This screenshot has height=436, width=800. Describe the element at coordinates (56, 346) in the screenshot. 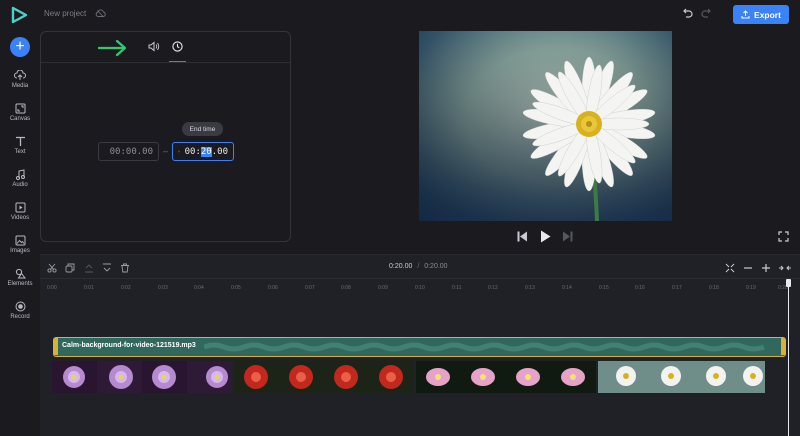

I see `trim-handle-left` at that location.